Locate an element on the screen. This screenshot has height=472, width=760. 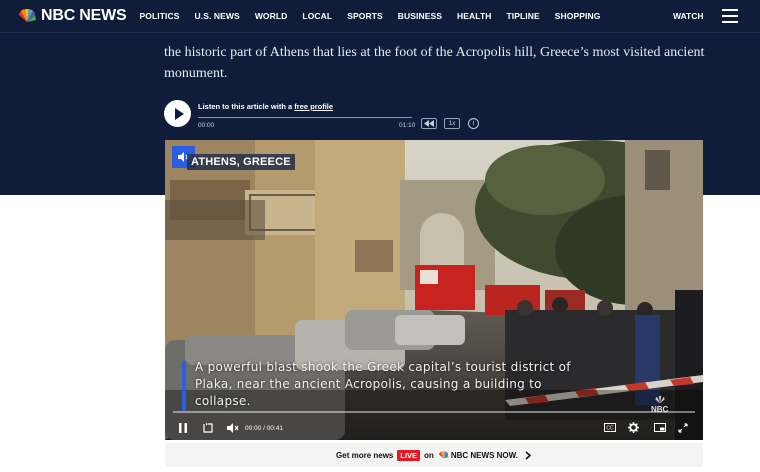
promo-prefix: Get more news is located at coordinates (365, 455).